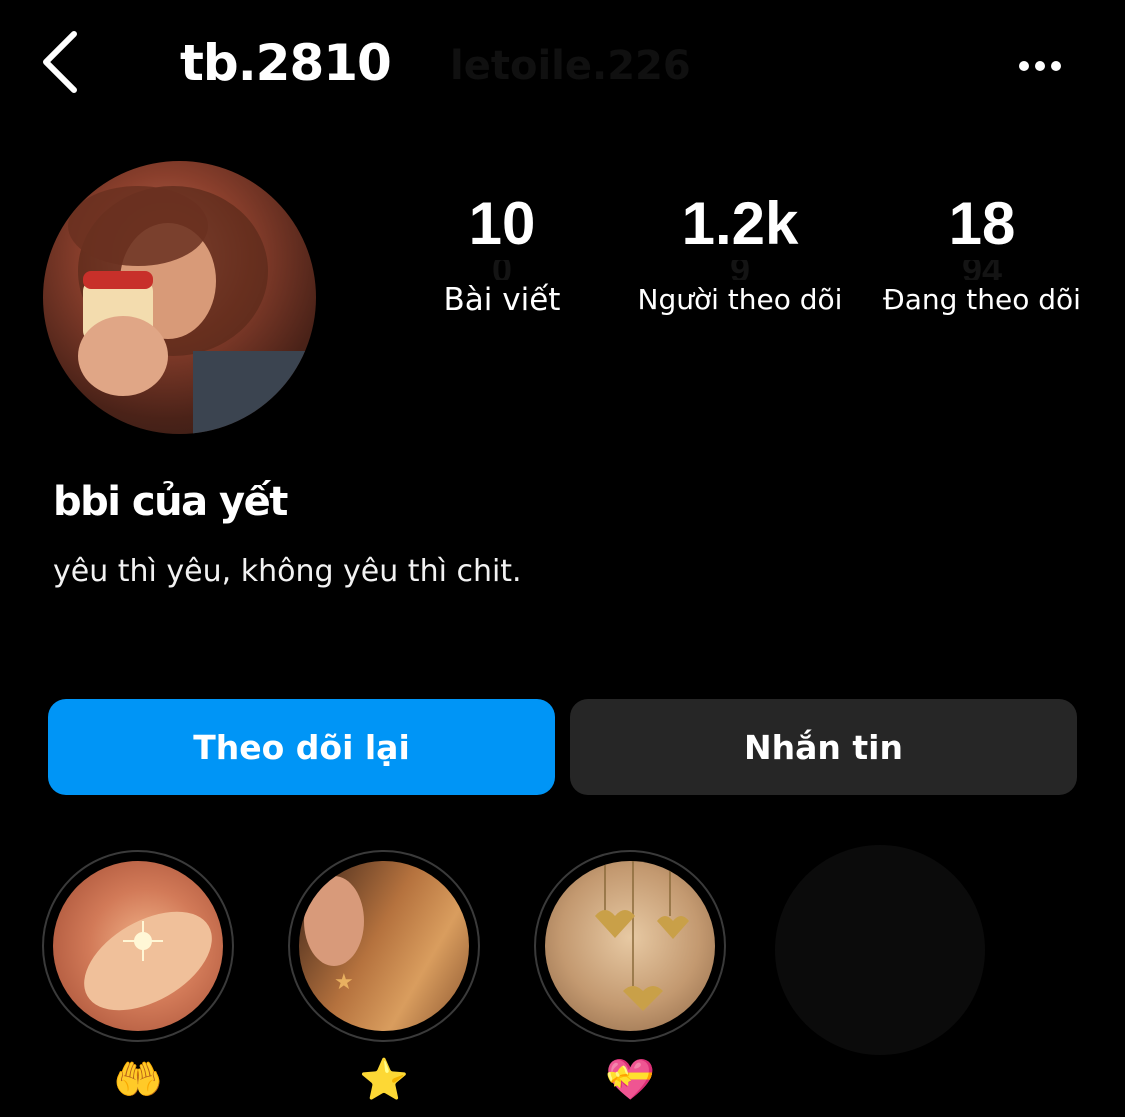 This screenshot has width=1125, height=1117. I want to click on highlight-1-label: 🤲, so click(138, 1080).